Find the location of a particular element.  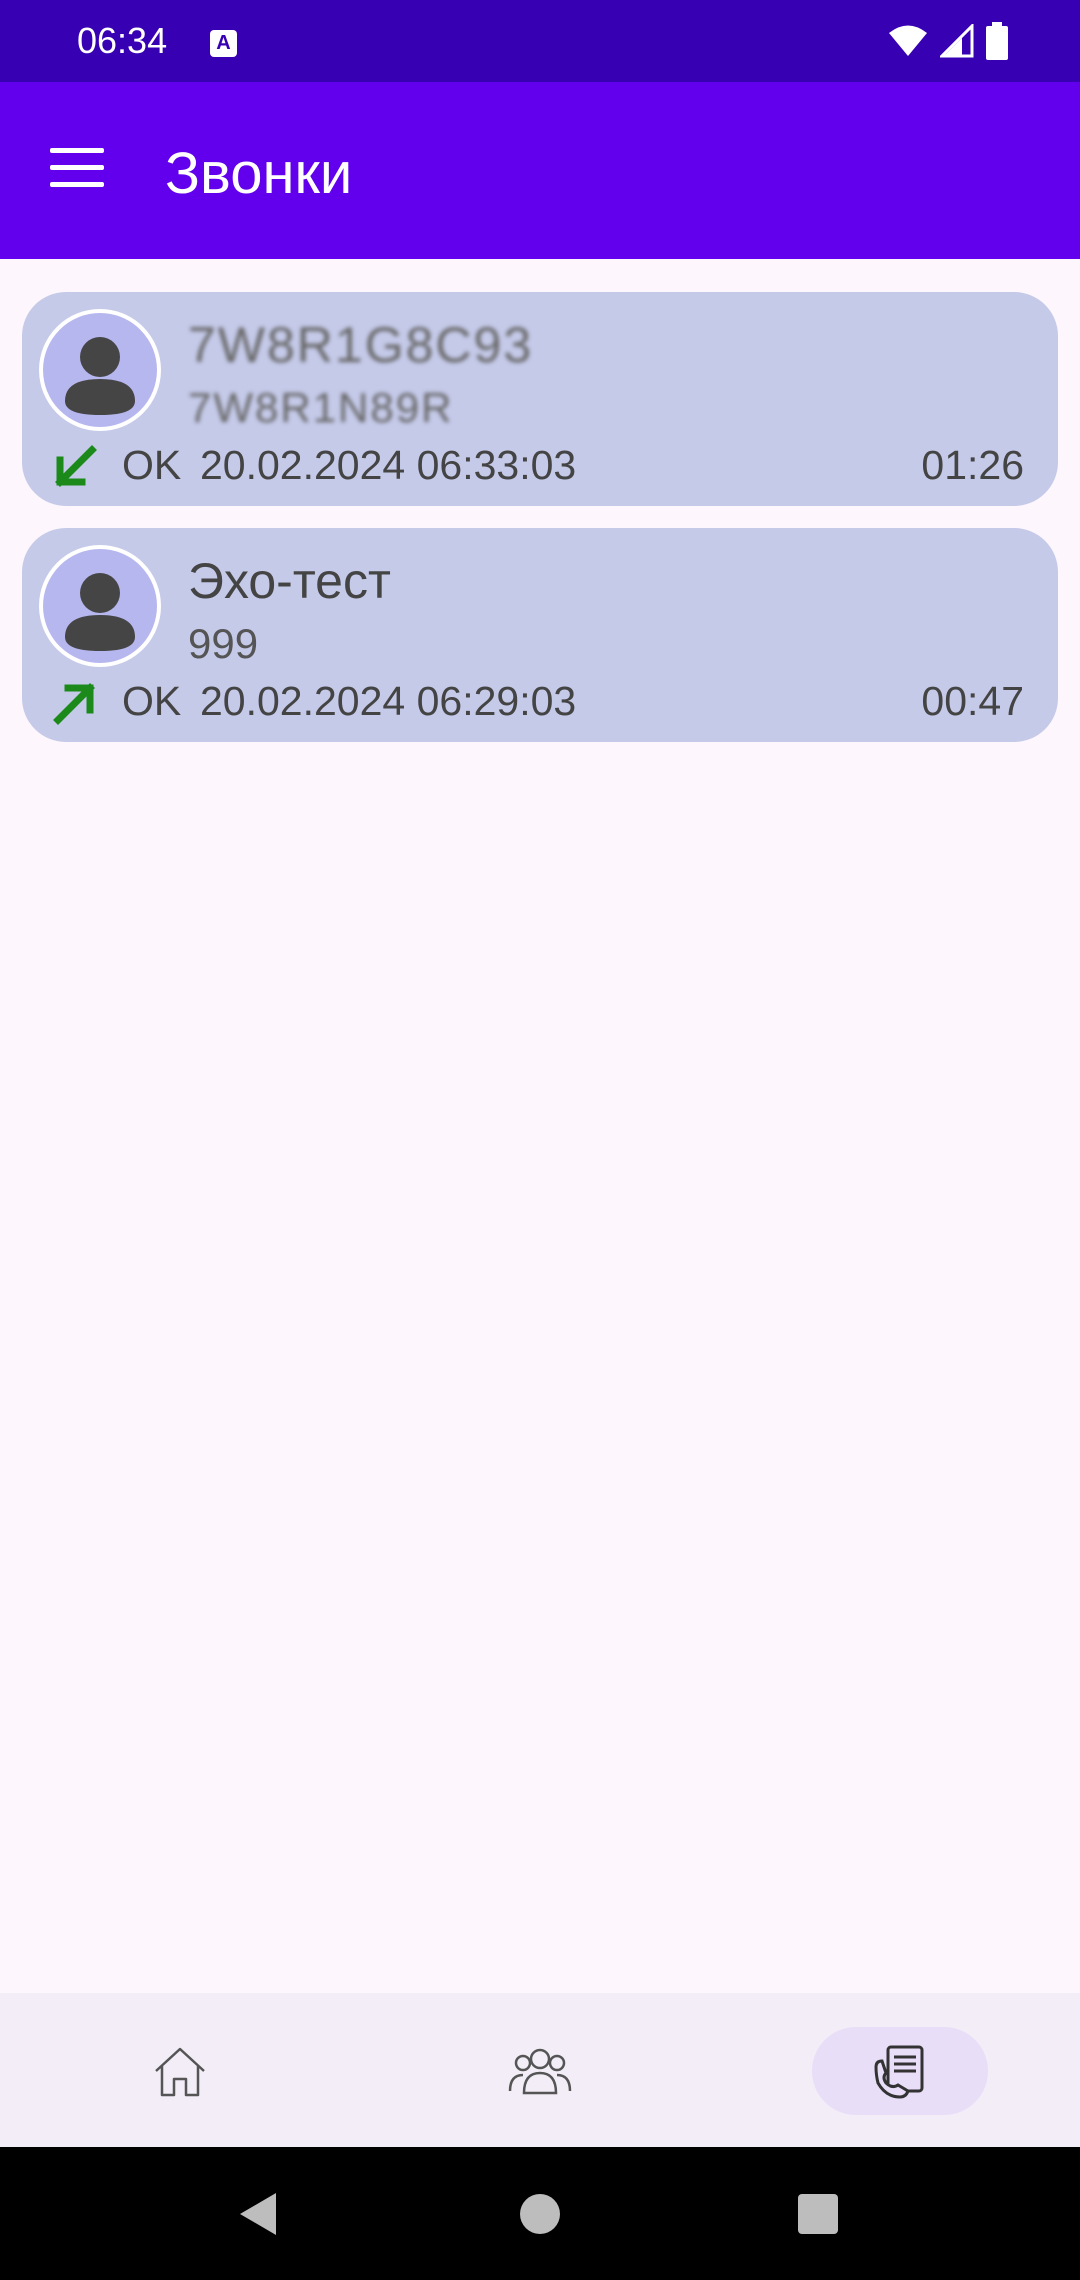

back-icon is located at coordinates (259, 2214).